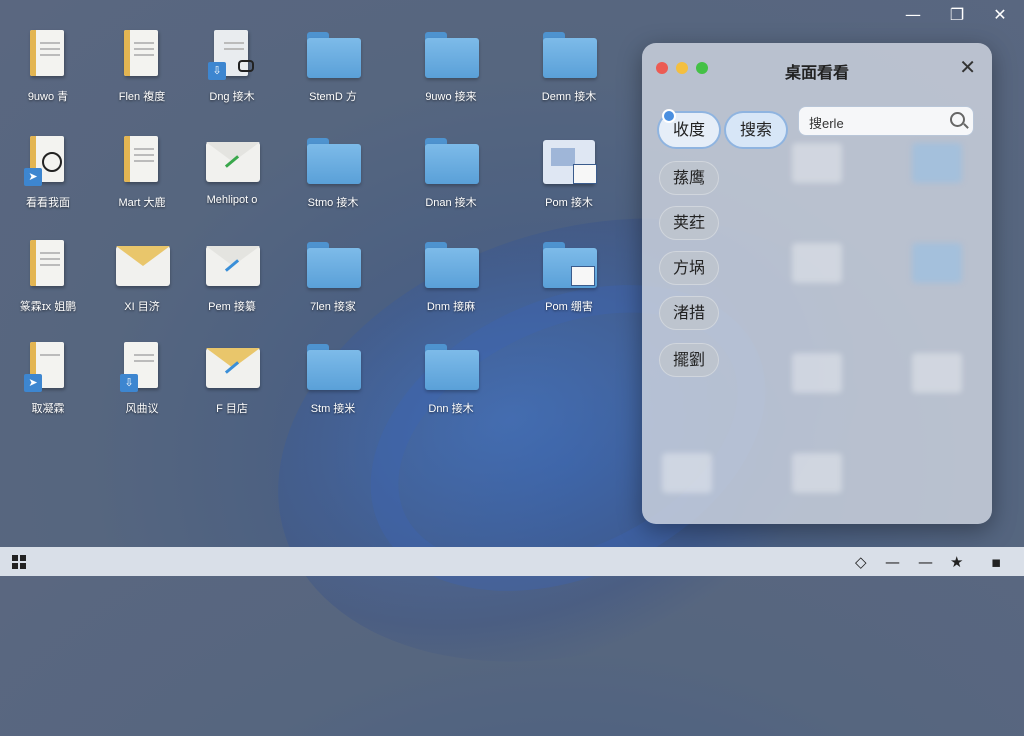 This screenshot has height=736, width=1024. What do you see at coordinates (756, 130) in the screenshot?
I see `search-button: 搜索` at bounding box center [756, 130].